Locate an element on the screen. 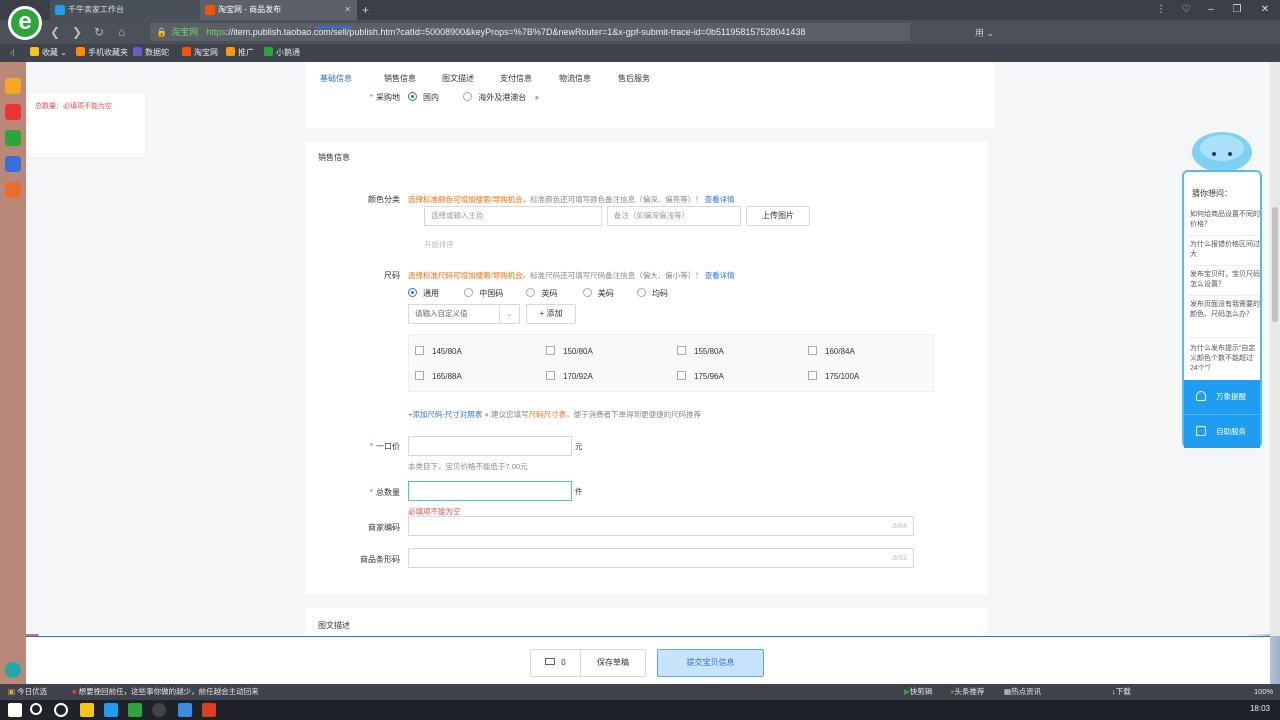  size-details-link: 查看详情 is located at coordinates (720, 275).